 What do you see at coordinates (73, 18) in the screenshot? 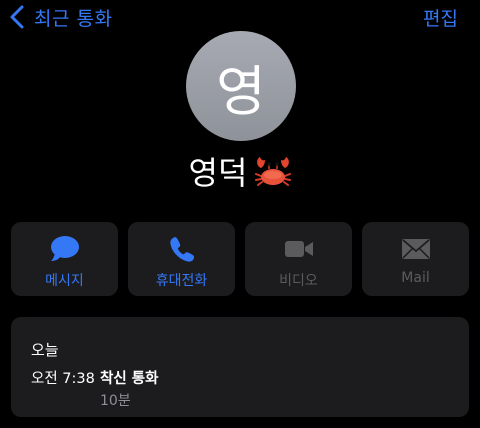
I see `back-label: 최근 통화` at bounding box center [73, 18].